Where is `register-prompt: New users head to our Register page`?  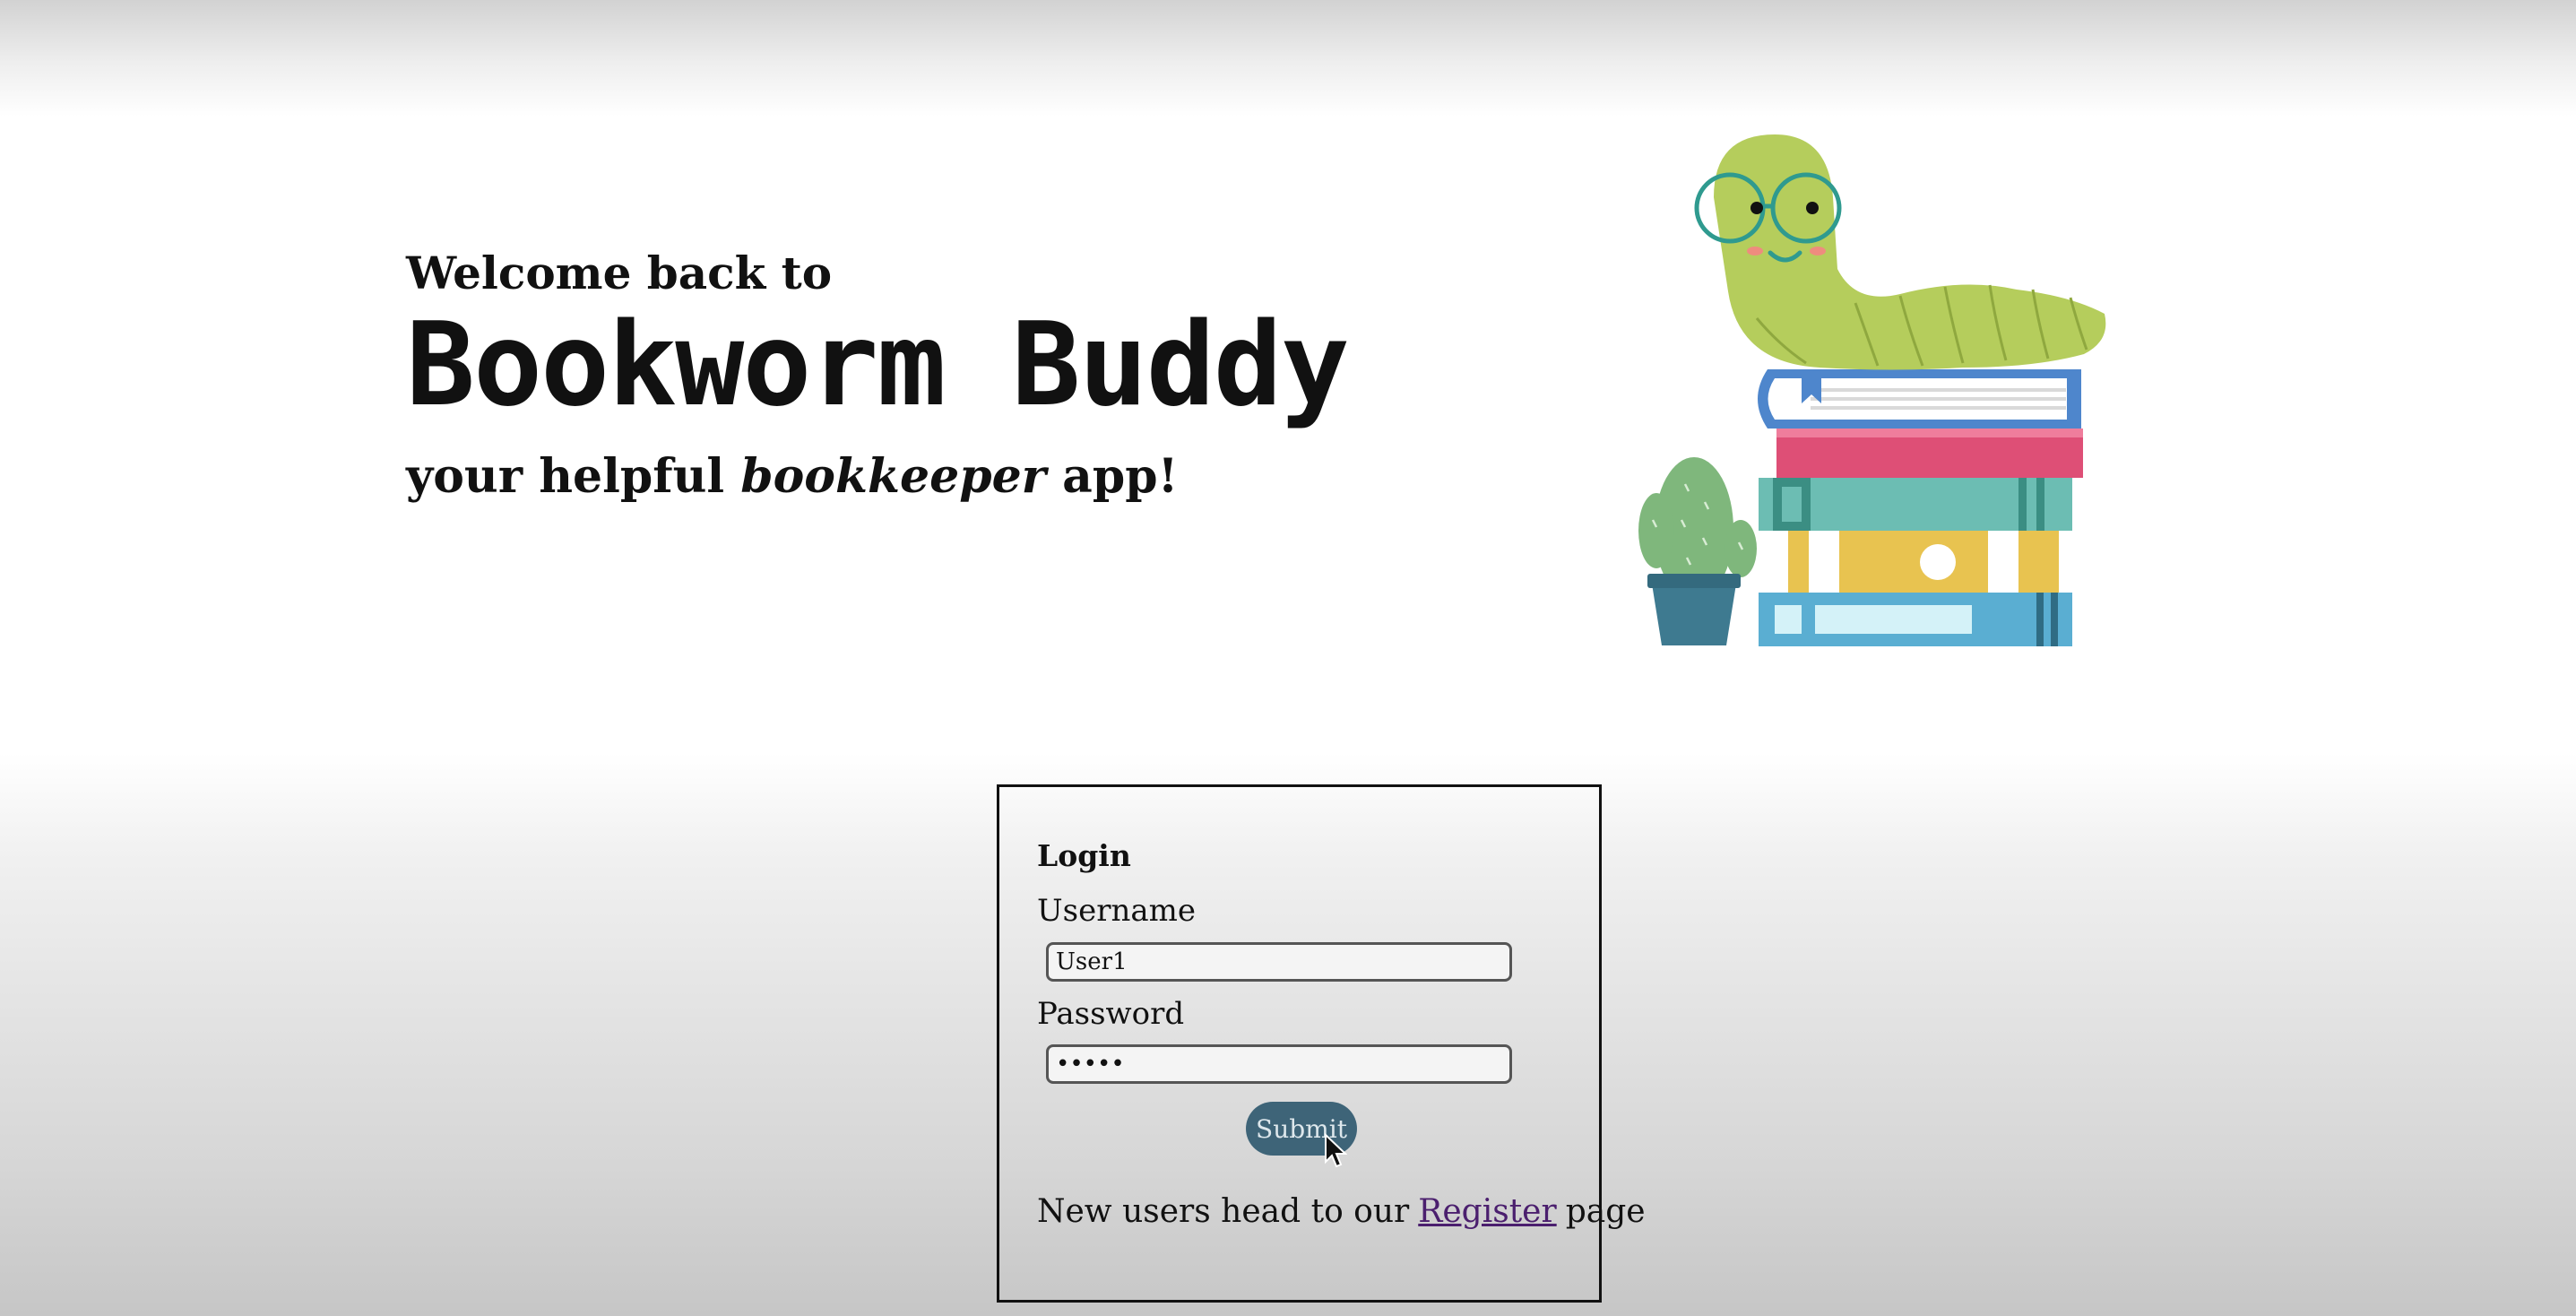 register-prompt: New users head to our Register page is located at coordinates (1341, 1212).